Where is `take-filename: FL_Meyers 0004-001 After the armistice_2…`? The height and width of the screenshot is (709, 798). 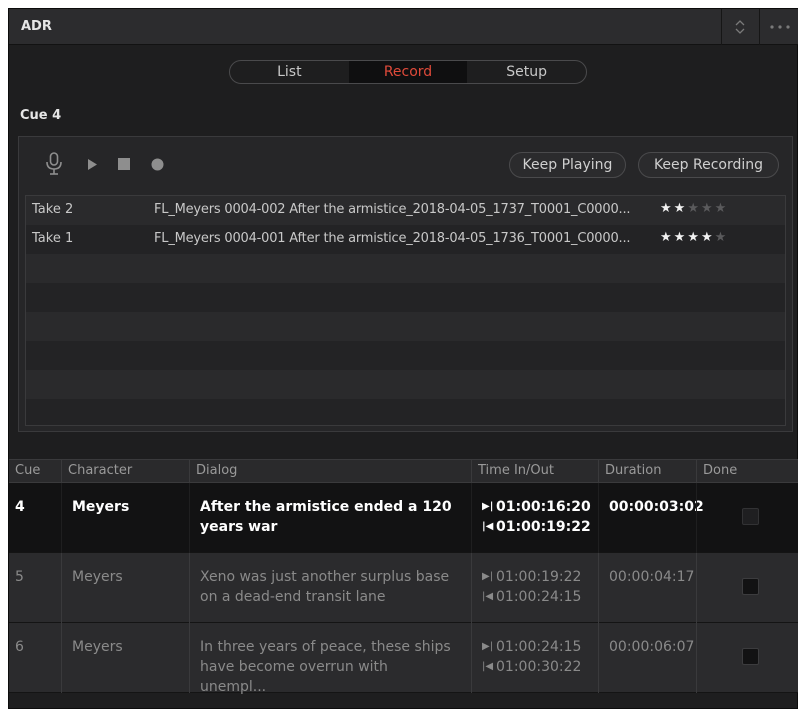
take-filename: FL_Meyers 0004-001 After the armistice_2… is located at coordinates (392, 238).